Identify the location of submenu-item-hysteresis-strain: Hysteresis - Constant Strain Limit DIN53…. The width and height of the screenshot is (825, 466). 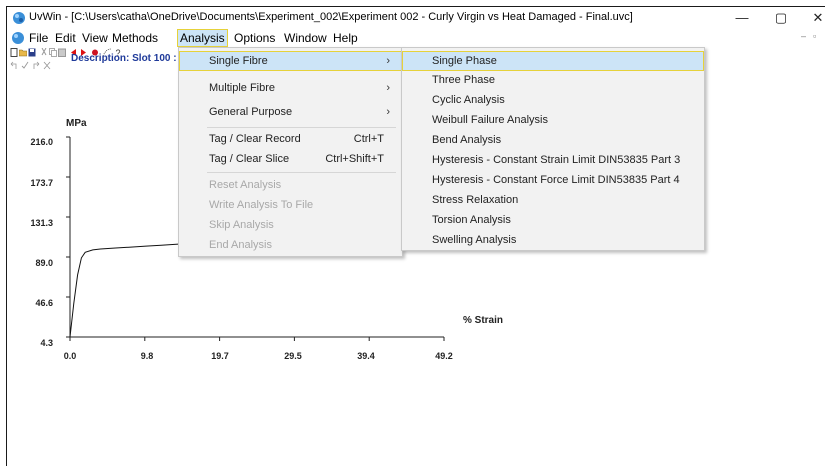
(553, 160).